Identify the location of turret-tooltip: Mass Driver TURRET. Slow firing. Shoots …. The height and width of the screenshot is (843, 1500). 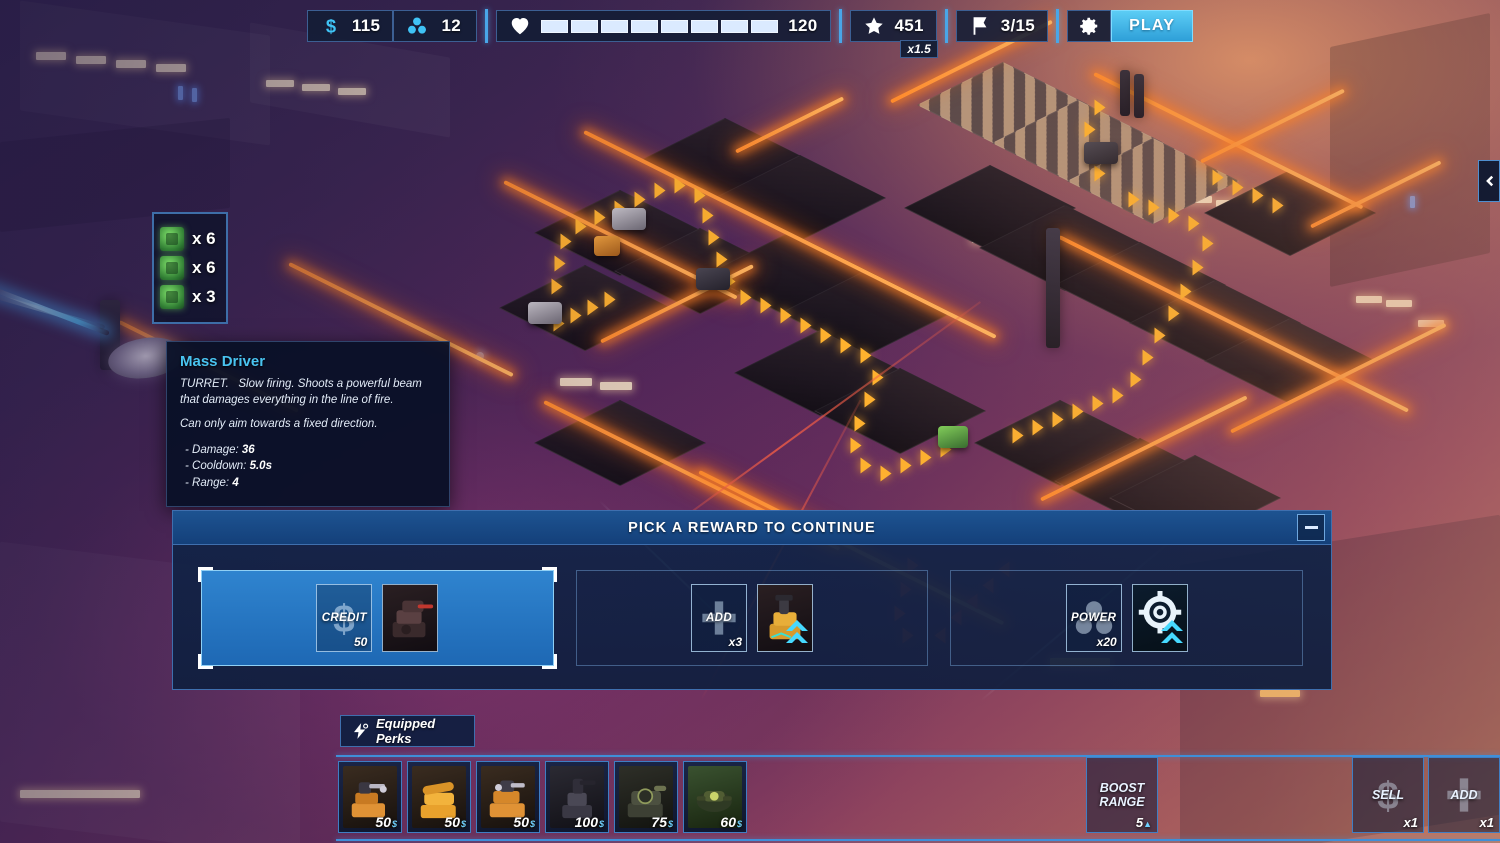
(308, 424).